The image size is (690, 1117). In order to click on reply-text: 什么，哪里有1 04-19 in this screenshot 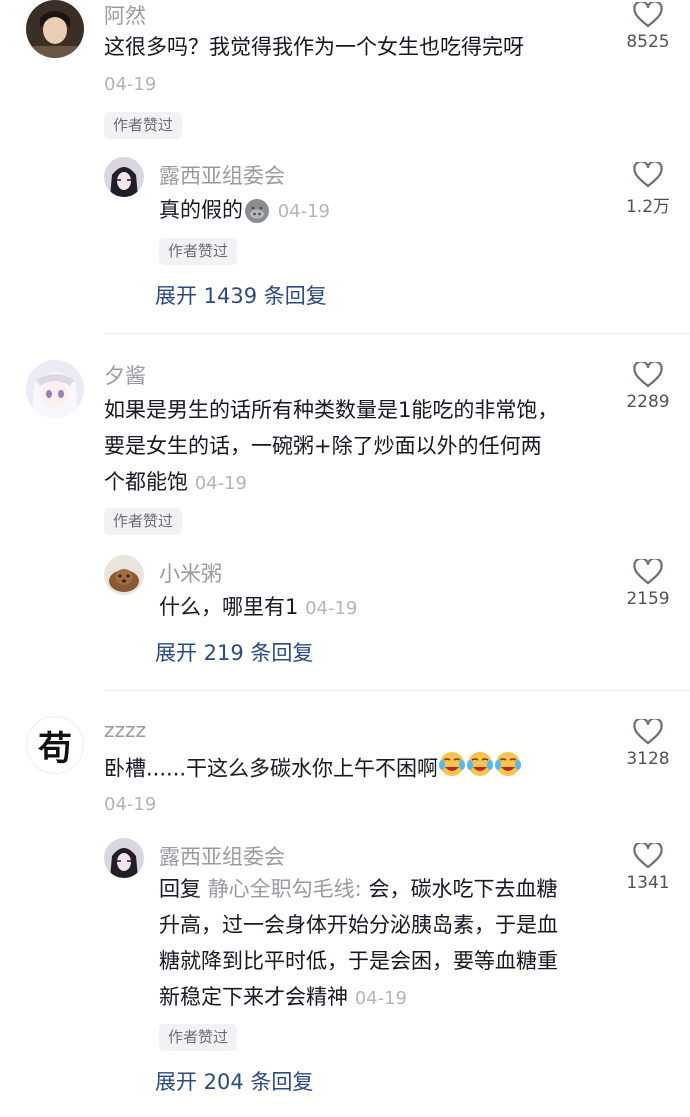, I will do `click(258, 608)`.